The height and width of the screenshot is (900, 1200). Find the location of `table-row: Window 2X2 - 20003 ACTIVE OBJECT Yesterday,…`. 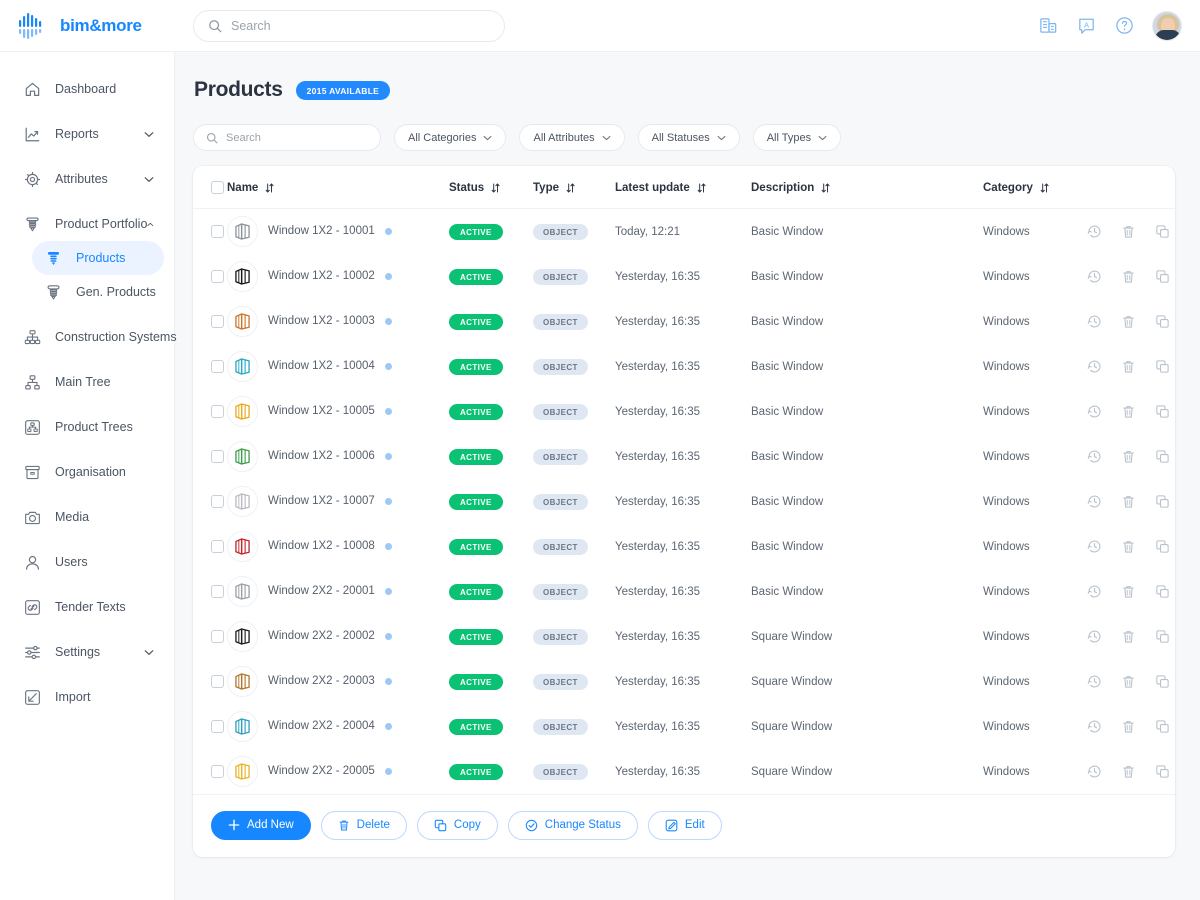

table-row: Window 2X2 - 20003 ACTIVE OBJECT Yesterday,… is located at coordinates (684, 681).